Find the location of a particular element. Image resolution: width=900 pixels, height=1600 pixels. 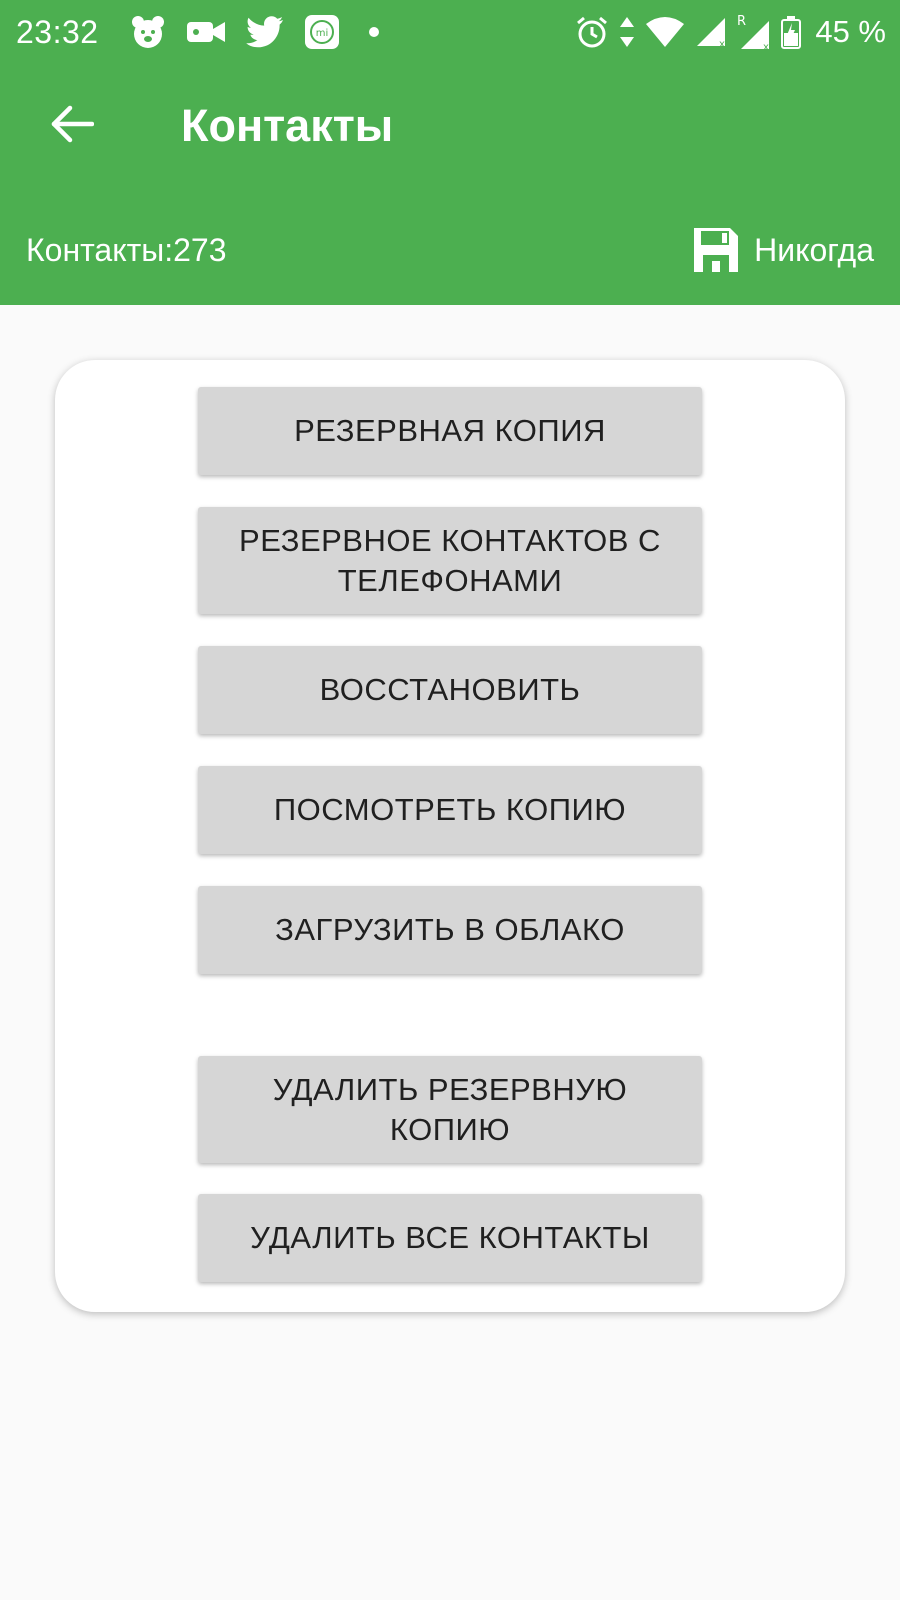

status-bar: 23:32 mi x R x 45 % is located at coordinates (450, 32).